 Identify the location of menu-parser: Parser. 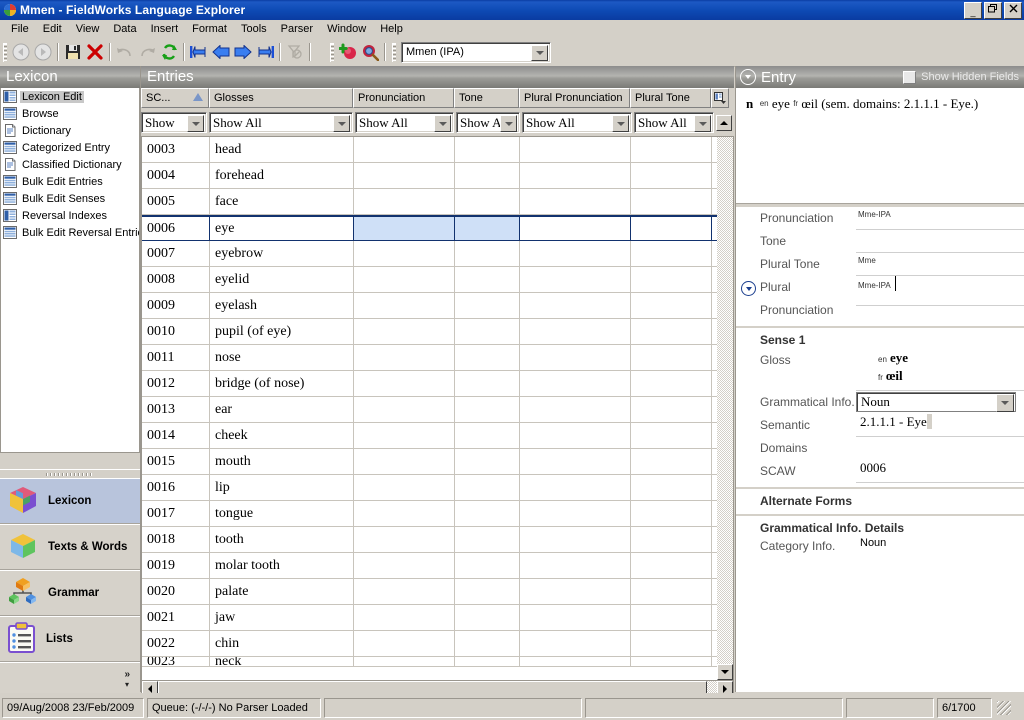
(297, 29).